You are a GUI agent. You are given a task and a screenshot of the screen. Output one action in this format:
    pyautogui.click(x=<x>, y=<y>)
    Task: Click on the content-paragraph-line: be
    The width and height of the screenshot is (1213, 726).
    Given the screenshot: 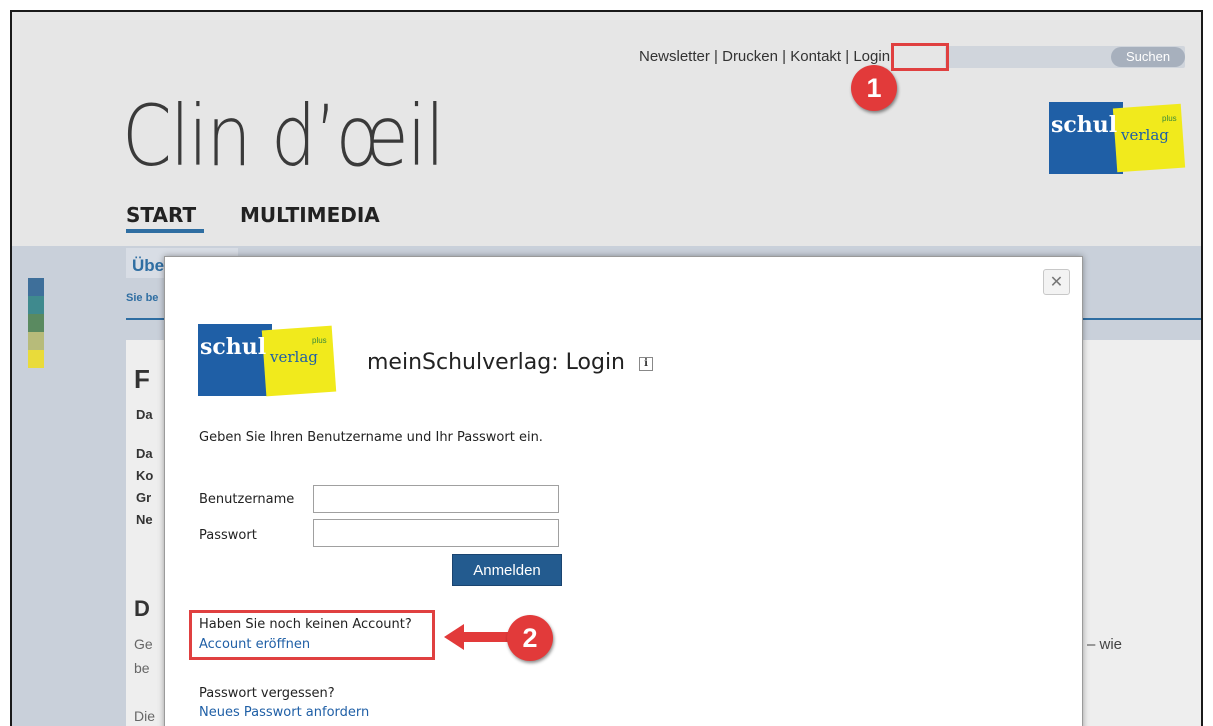 What is the action you would take?
    pyautogui.click(x=142, y=668)
    